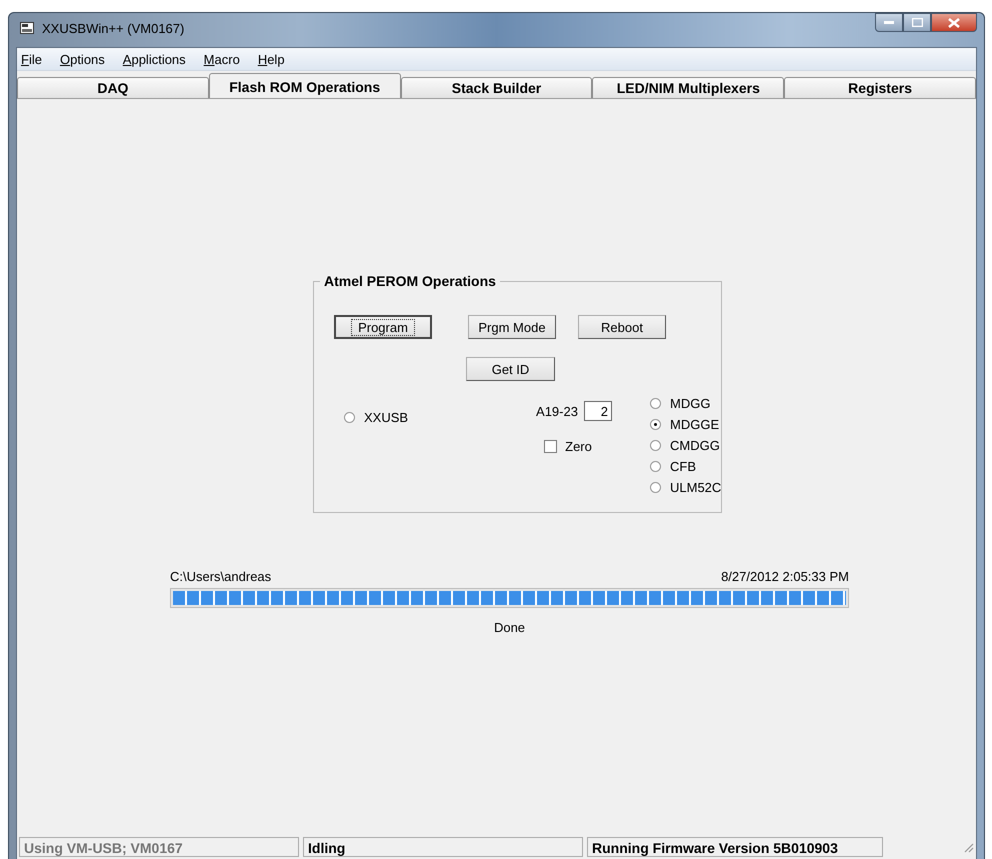  Describe the element at coordinates (222, 59) in the screenshot. I see `menu-item: Macro` at that location.